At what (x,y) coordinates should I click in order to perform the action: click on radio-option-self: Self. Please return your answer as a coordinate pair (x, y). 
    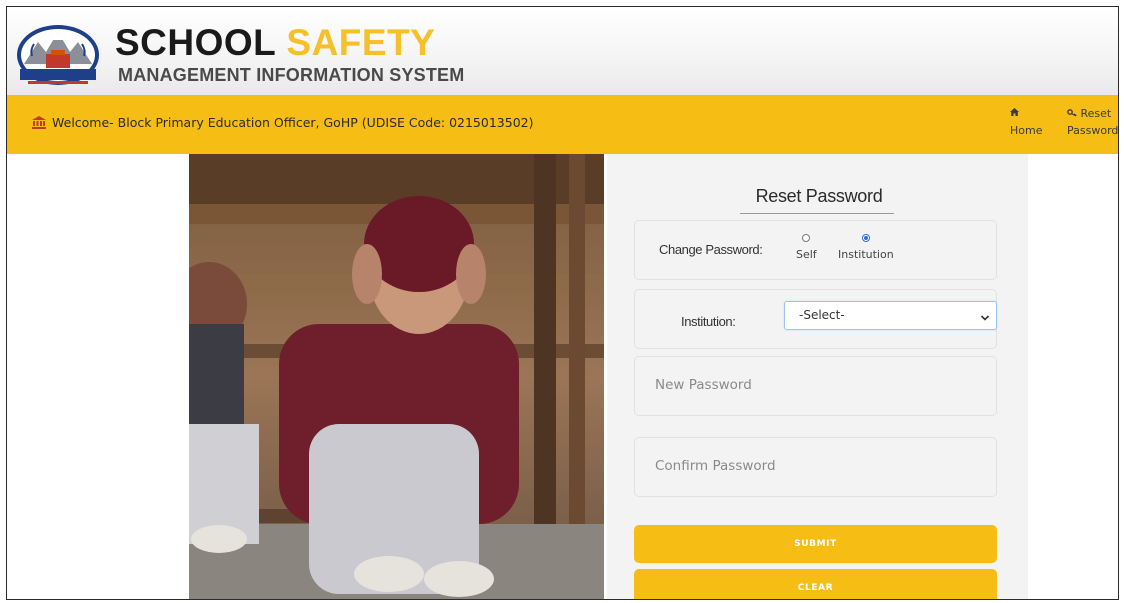
    Looking at the image, I should click on (806, 247).